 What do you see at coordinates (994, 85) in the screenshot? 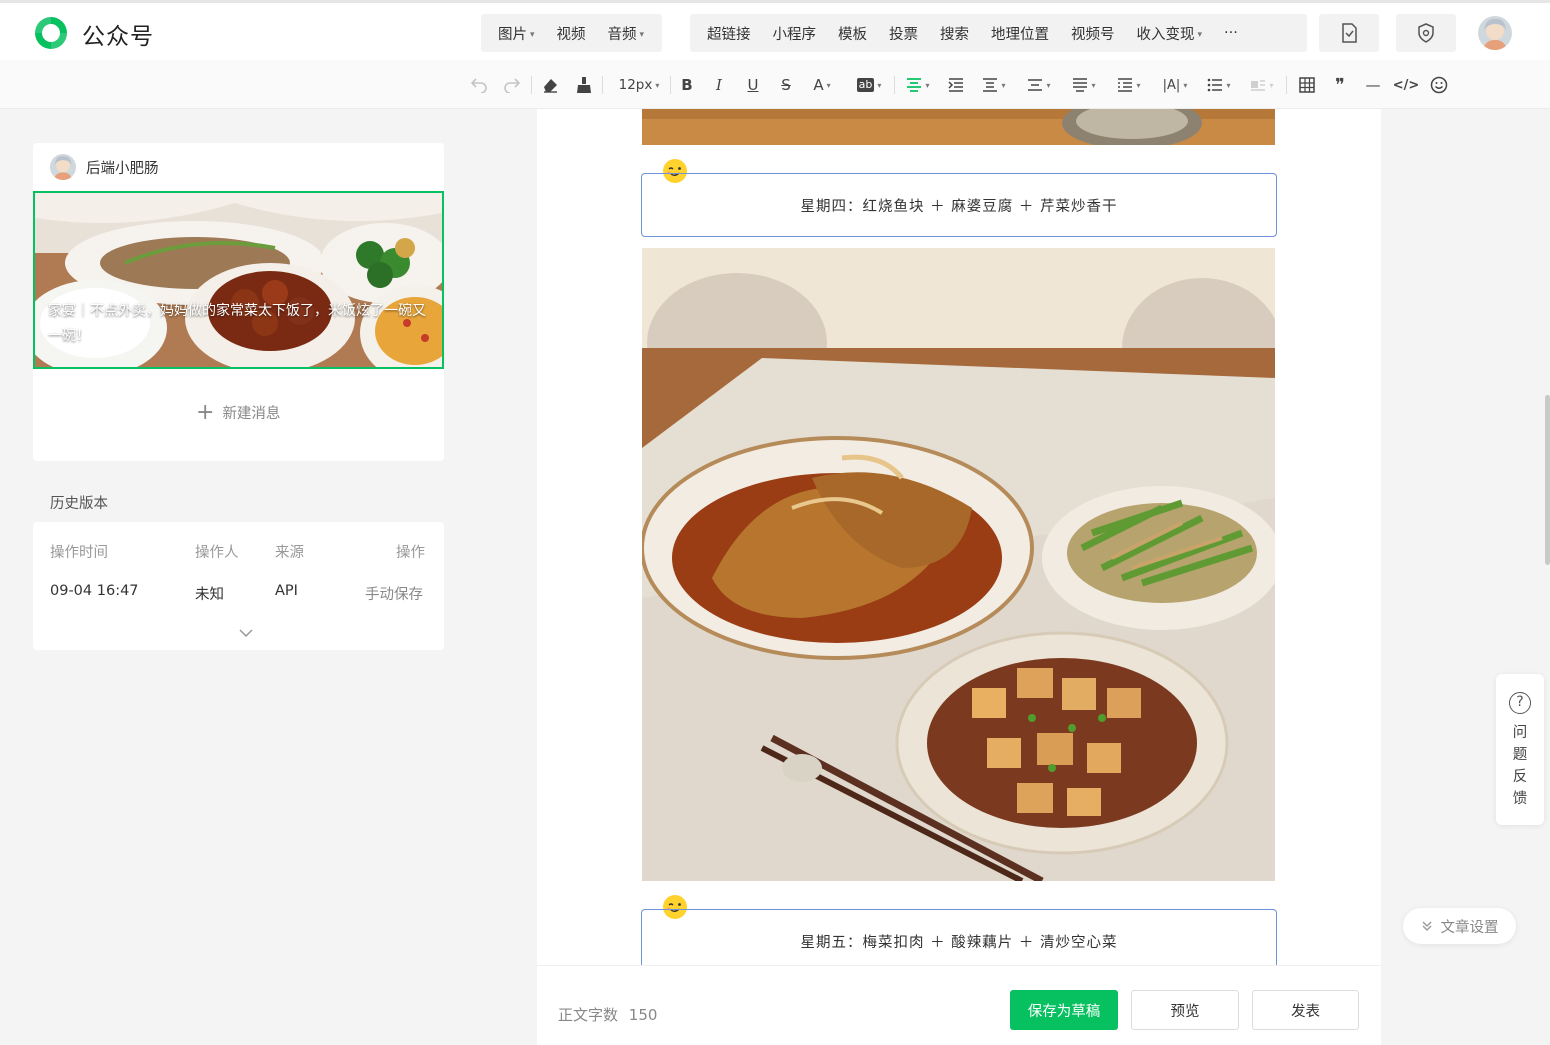
I see `paragraph-spacing-button: ▾` at bounding box center [994, 85].